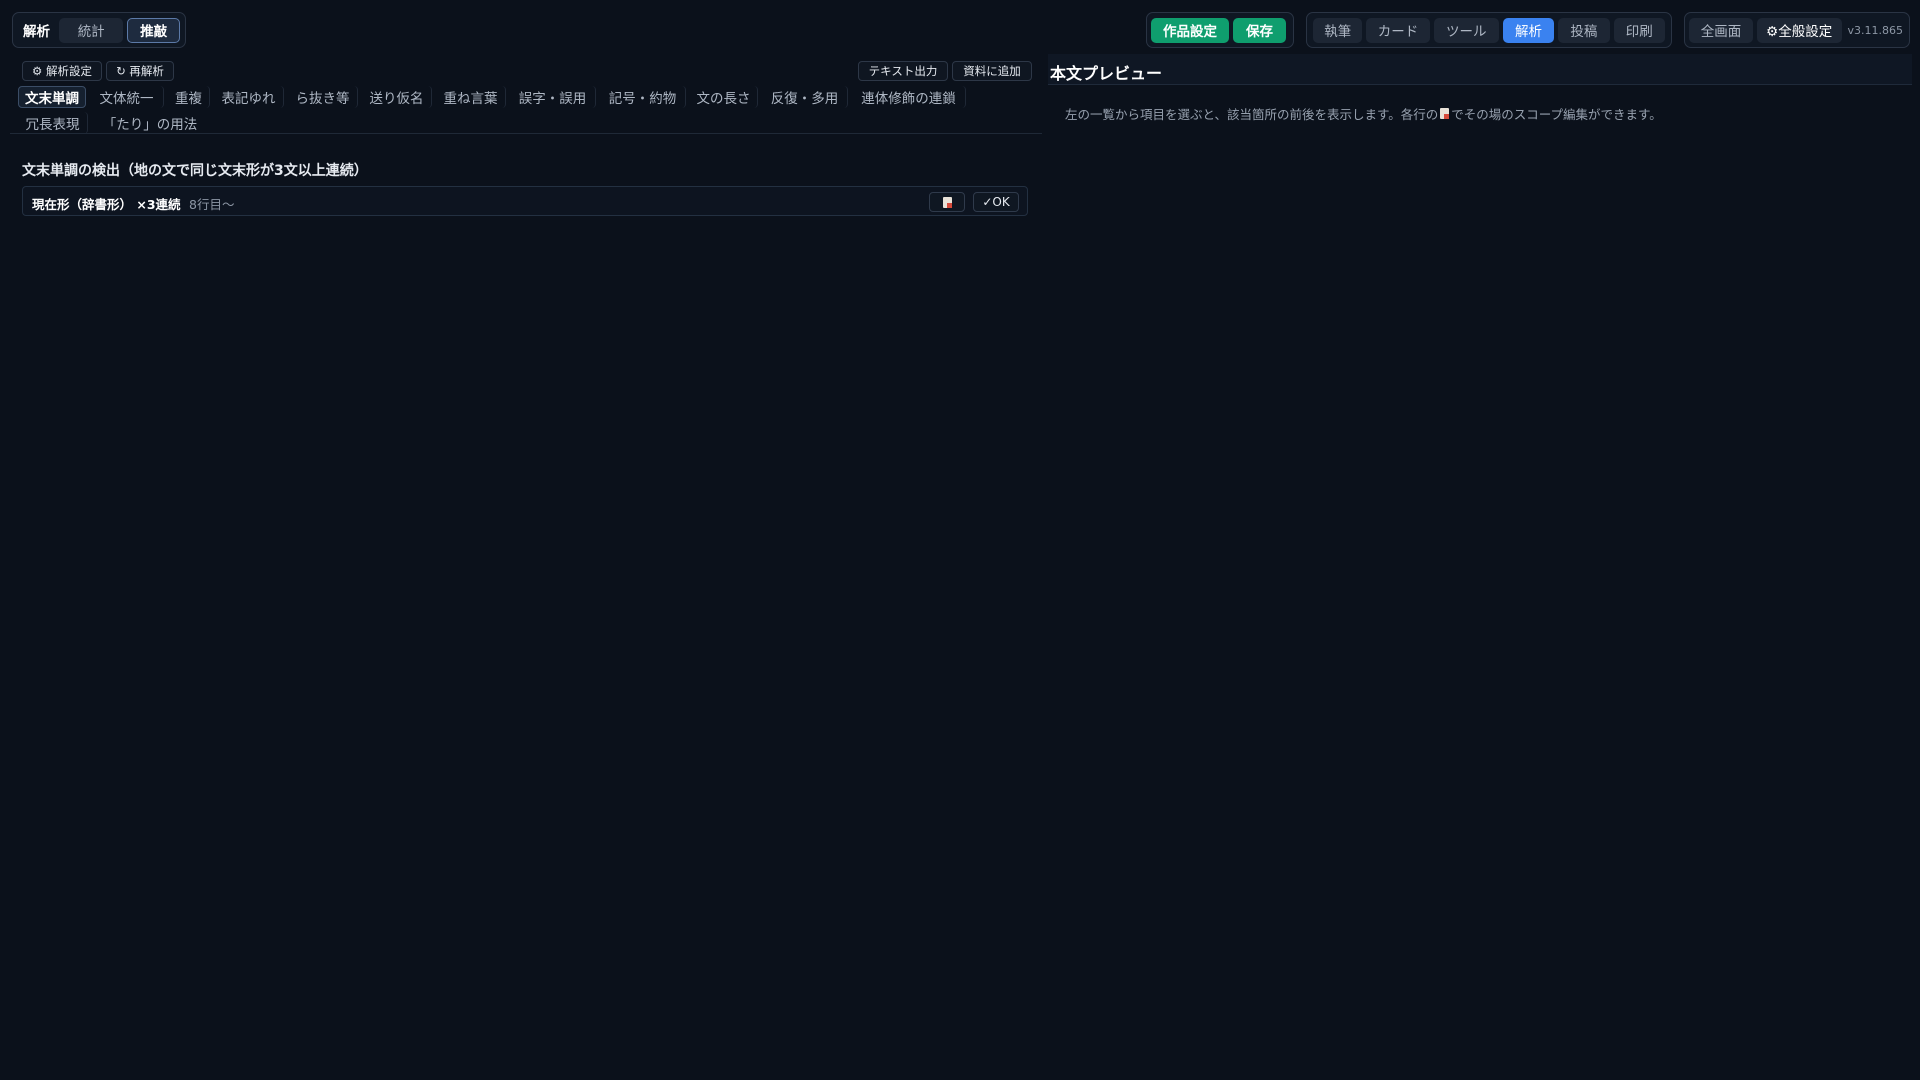  I want to click on mode-tab-stats: 統計, so click(91, 30).